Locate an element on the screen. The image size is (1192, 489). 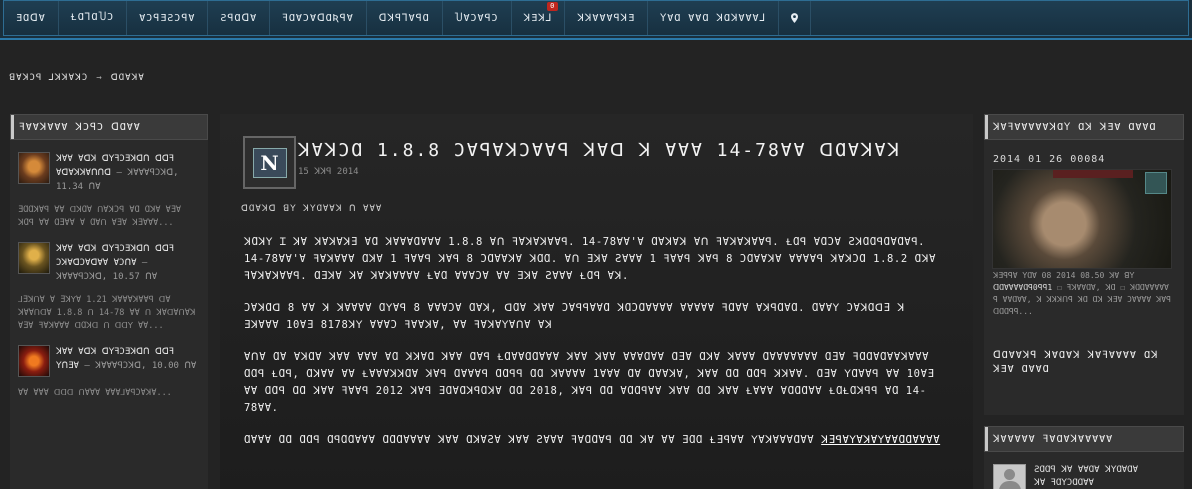
caption-user-link: ꓷⱭⱯⱯⱯⱯⱭꟼ0ꟼꟼ1 is located at coordinates (1022, 287).